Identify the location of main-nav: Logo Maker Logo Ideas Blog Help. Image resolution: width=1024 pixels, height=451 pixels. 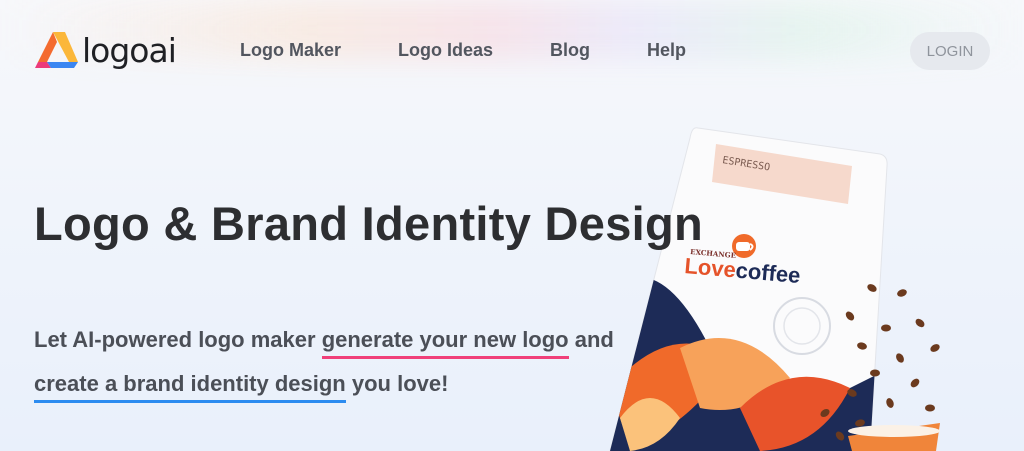
(491, 50).